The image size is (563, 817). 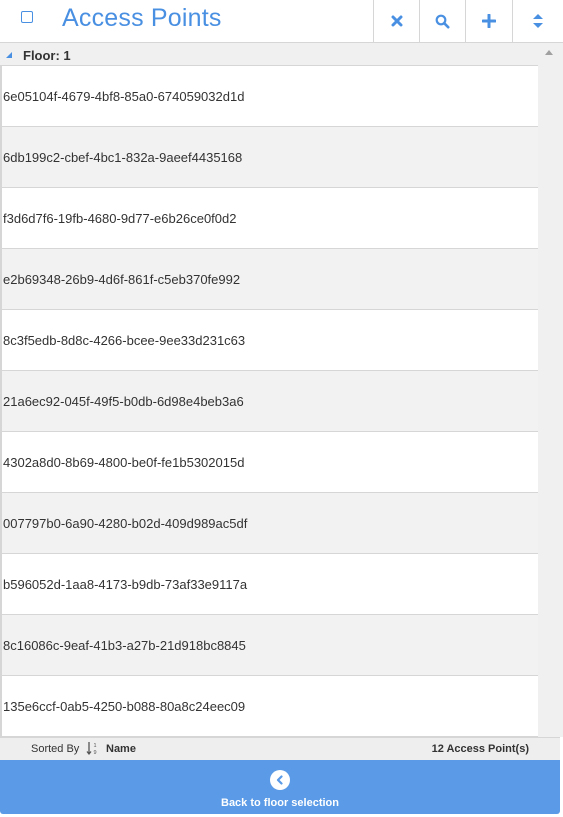 What do you see at coordinates (269, 584) in the screenshot?
I see `list-item: b596052d-1aa8-4173-b9db-73af33e9117a` at bounding box center [269, 584].